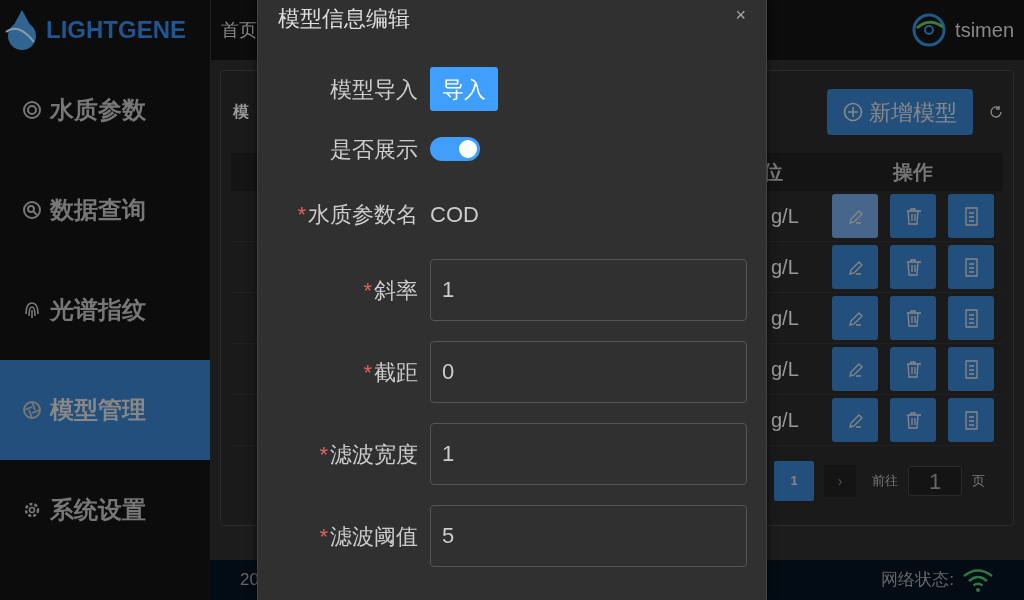 Image resolution: width=1024 pixels, height=600 pixels. I want to click on aperture-icon, so click(32, 410).